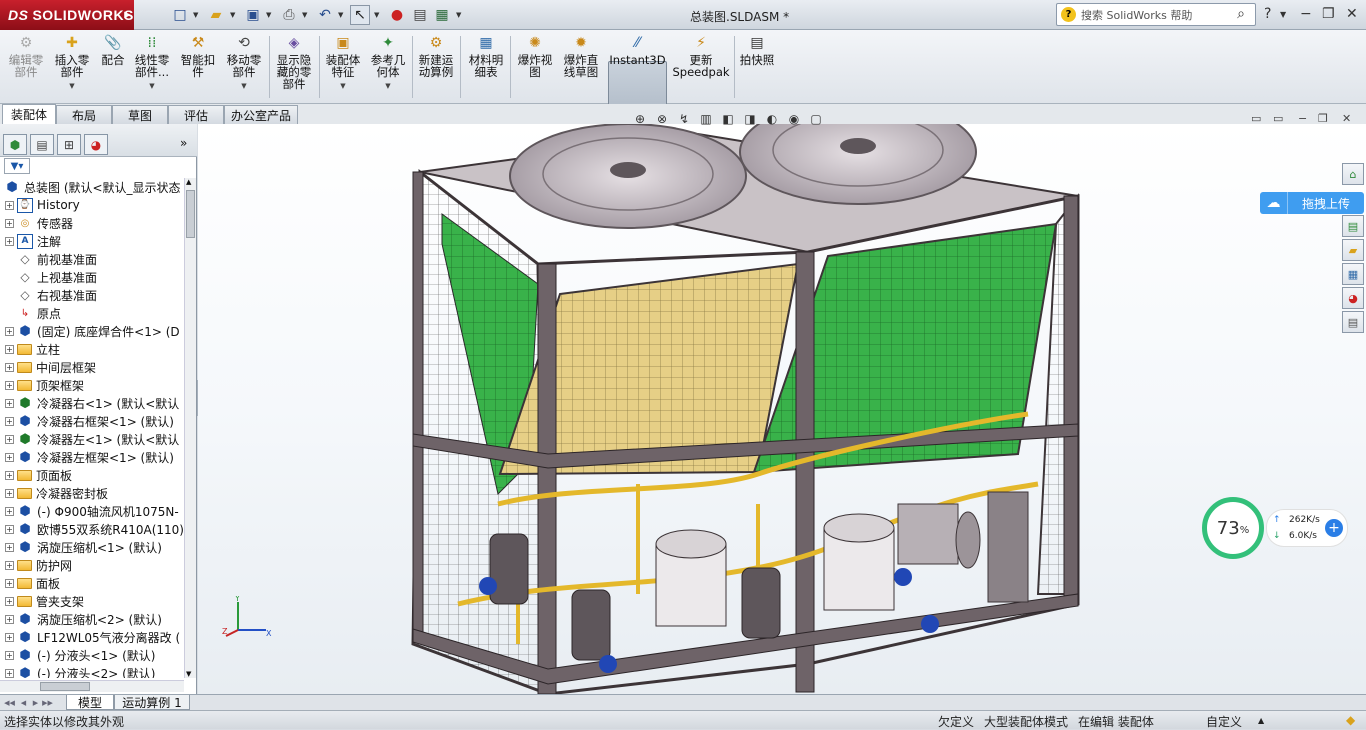  I want to click on explode-line-sketch-button: ✹ 爆炸直 线草图, so click(581, 67).